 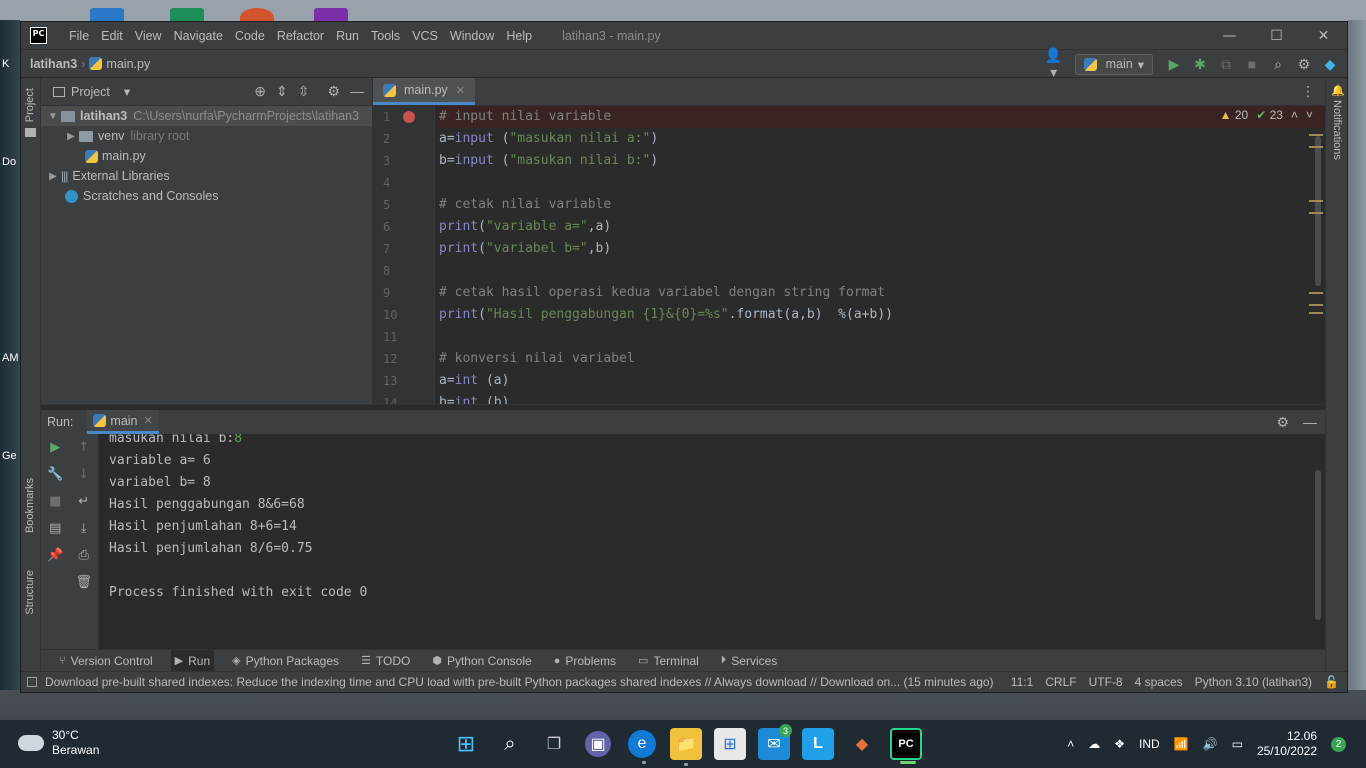 What do you see at coordinates (1149, 744) in the screenshot?
I see `language-indicator: IND` at bounding box center [1149, 744].